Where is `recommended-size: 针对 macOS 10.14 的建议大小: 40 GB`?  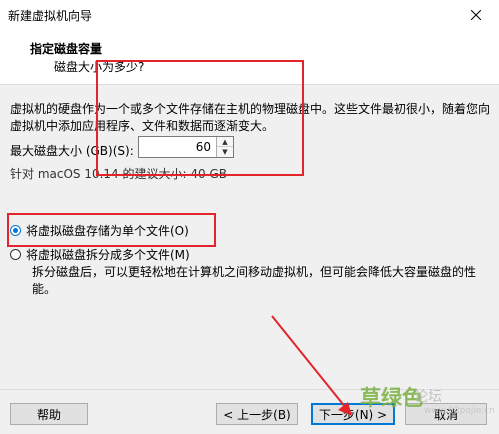
recommended-size: 针对 macOS 10.14 的建议大小: 40 GB is located at coordinates (118, 174).